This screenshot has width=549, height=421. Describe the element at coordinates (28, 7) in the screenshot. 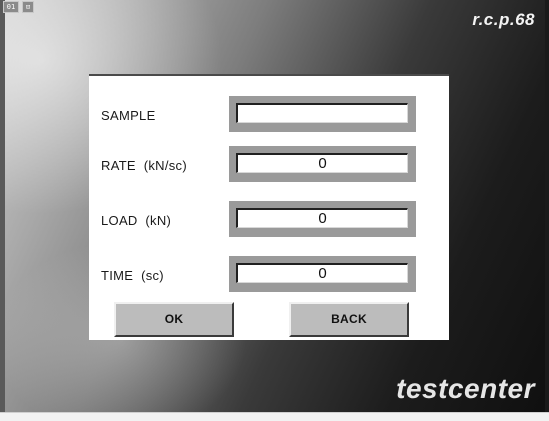

I see `system-window-icon: ⊡` at that location.